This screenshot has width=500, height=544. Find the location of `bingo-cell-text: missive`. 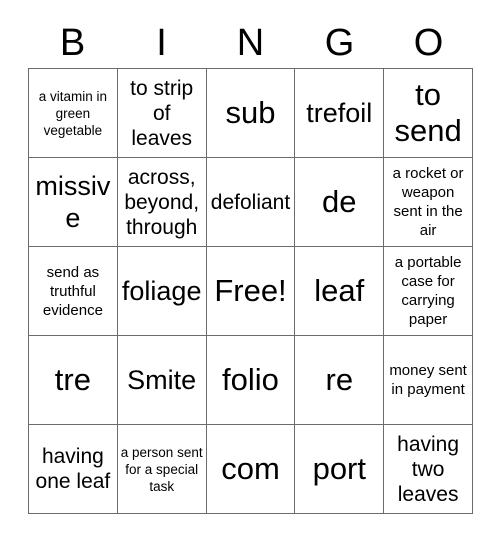

bingo-cell-text: missive is located at coordinates (73, 202).